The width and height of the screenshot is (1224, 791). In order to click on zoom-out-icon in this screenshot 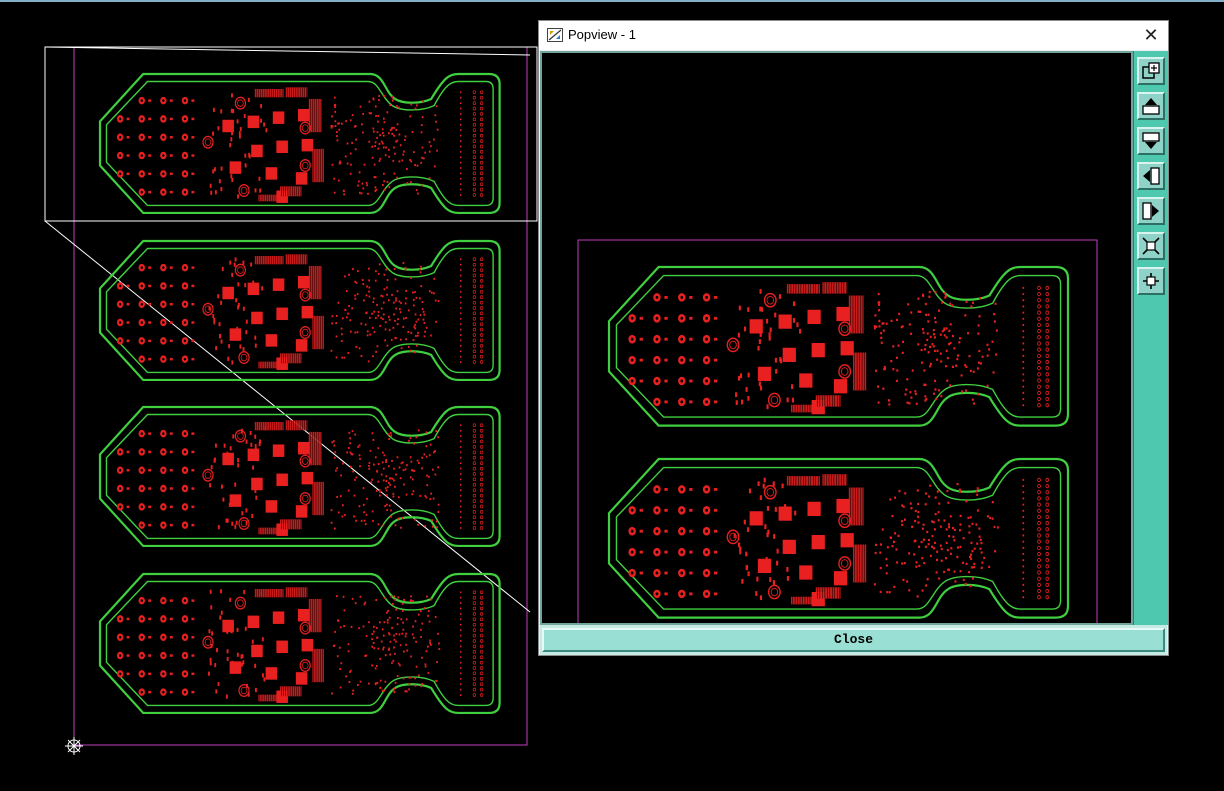, I will do `click(1151, 246)`.